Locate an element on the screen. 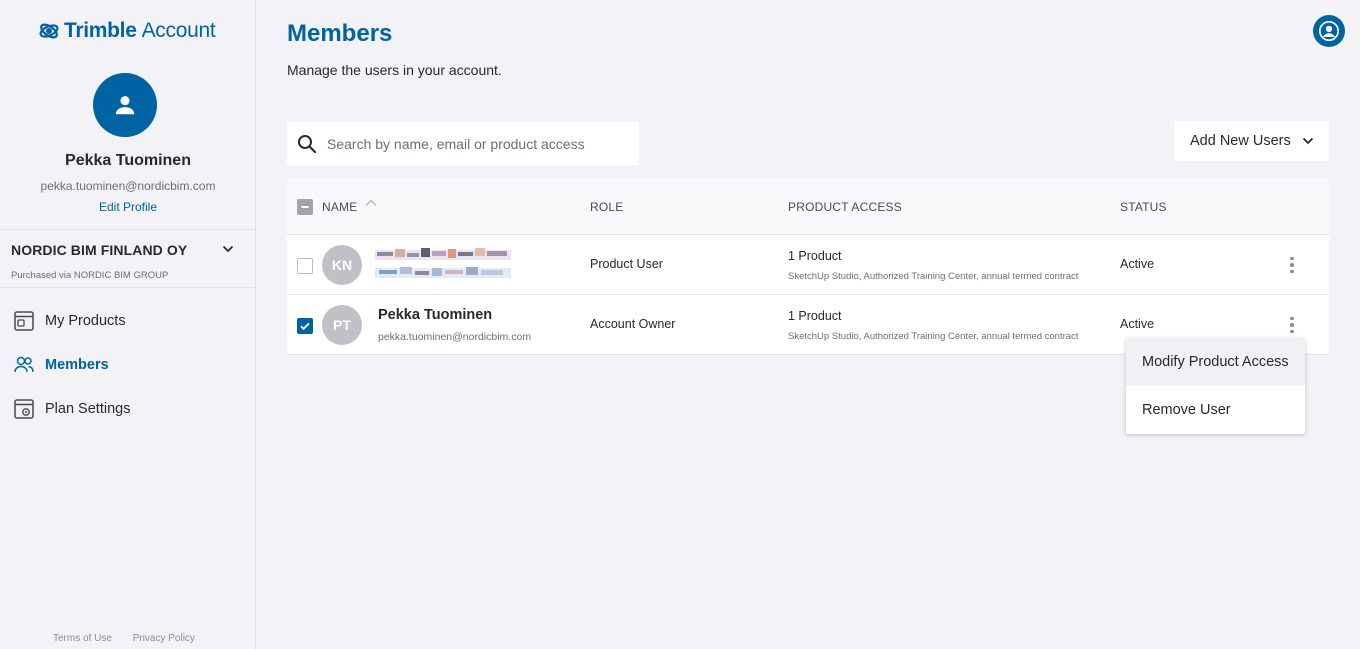 This screenshot has width=1360, height=649. footer-links: Terms of Use Privacy Policy is located at coordinates (133, 638).